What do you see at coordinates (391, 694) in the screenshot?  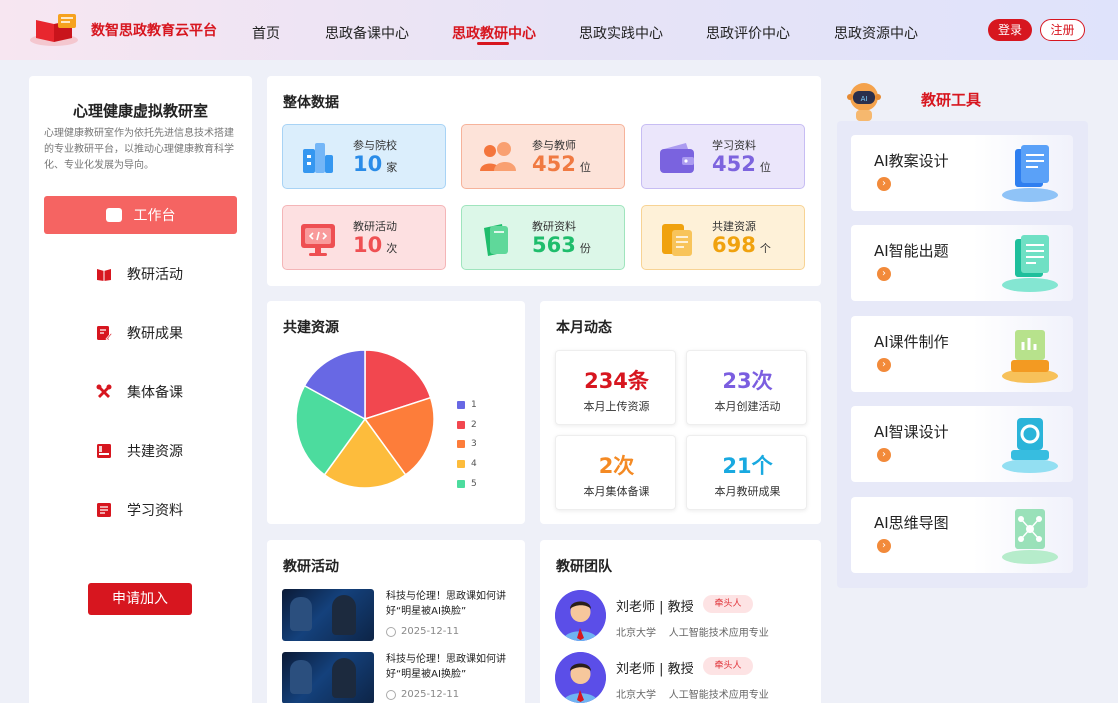 I see `clock-icon` at bounding box center [391, 694].